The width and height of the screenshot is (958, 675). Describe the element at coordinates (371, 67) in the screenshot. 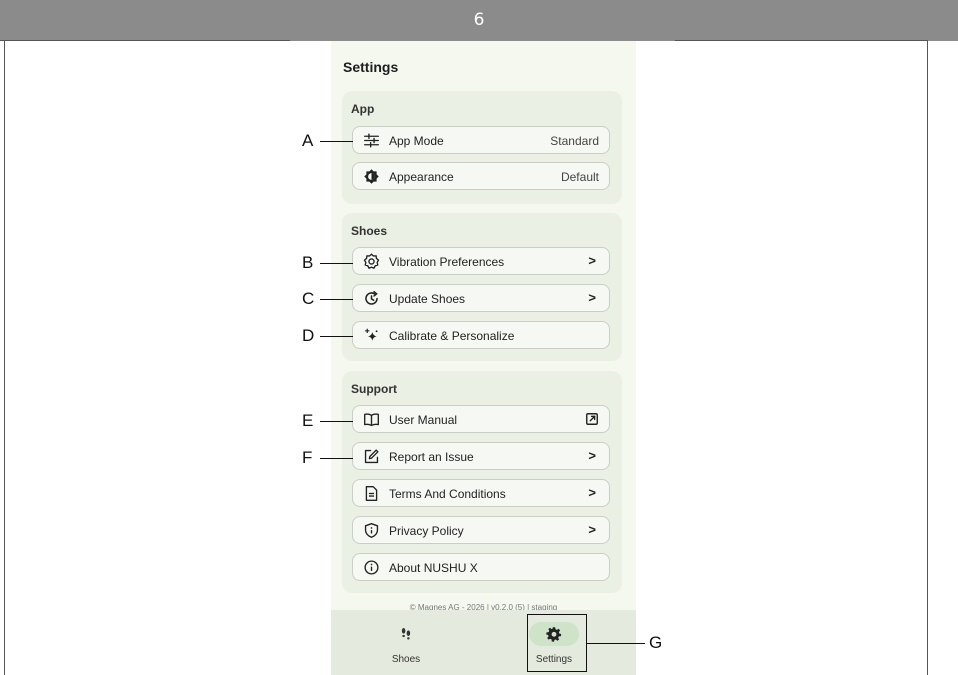

I see `page-title: Settings` at that location.